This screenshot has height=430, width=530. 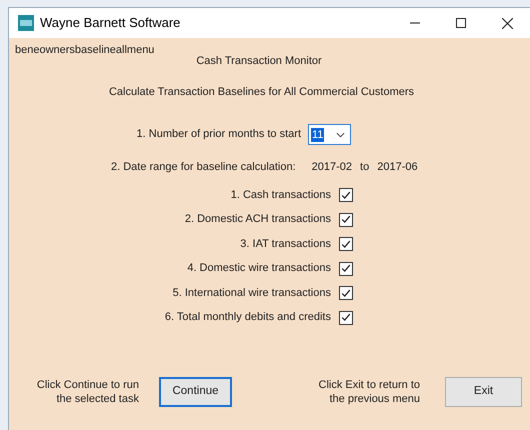 What do you see at coordinates (365, 167) in the screenshot?
I see `date-separator: to` at bounding box center [365, 167].